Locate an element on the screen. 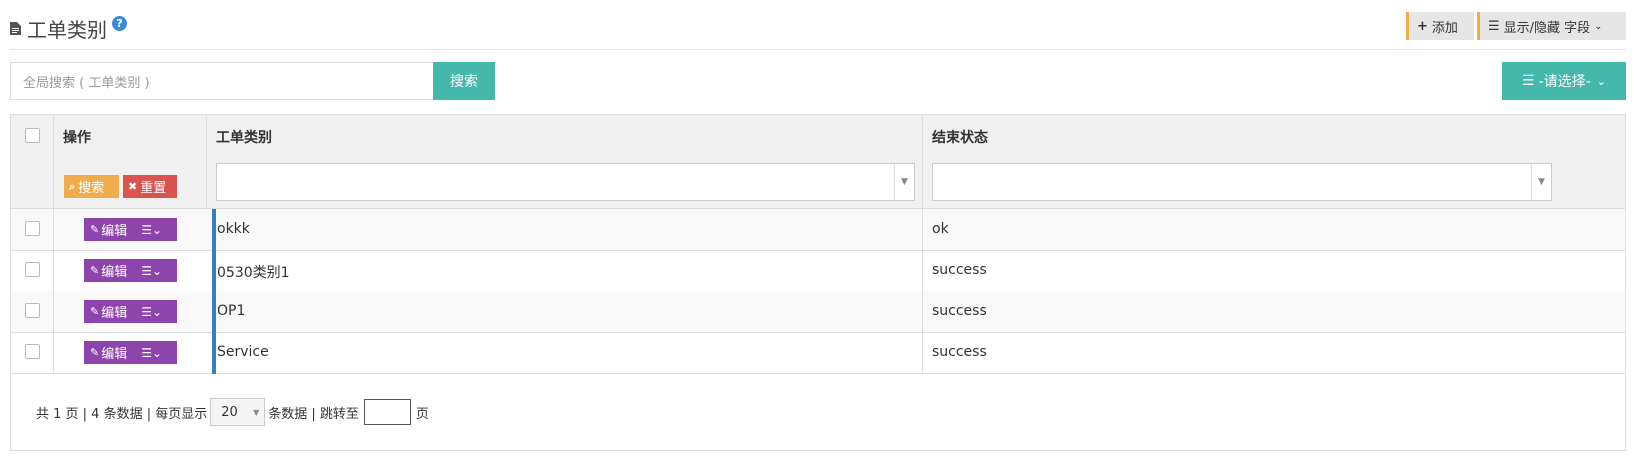 This screenshot has height=475, width=1634. column-header-category: 工单类别 is located at coordinates (244, 138).